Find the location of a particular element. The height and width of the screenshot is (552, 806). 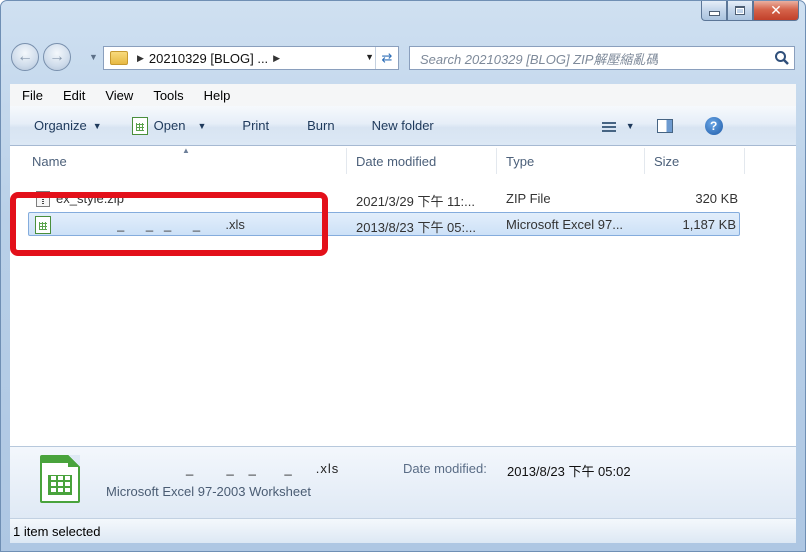

change-view-button: ▼ is located at coordinates (618, 125).